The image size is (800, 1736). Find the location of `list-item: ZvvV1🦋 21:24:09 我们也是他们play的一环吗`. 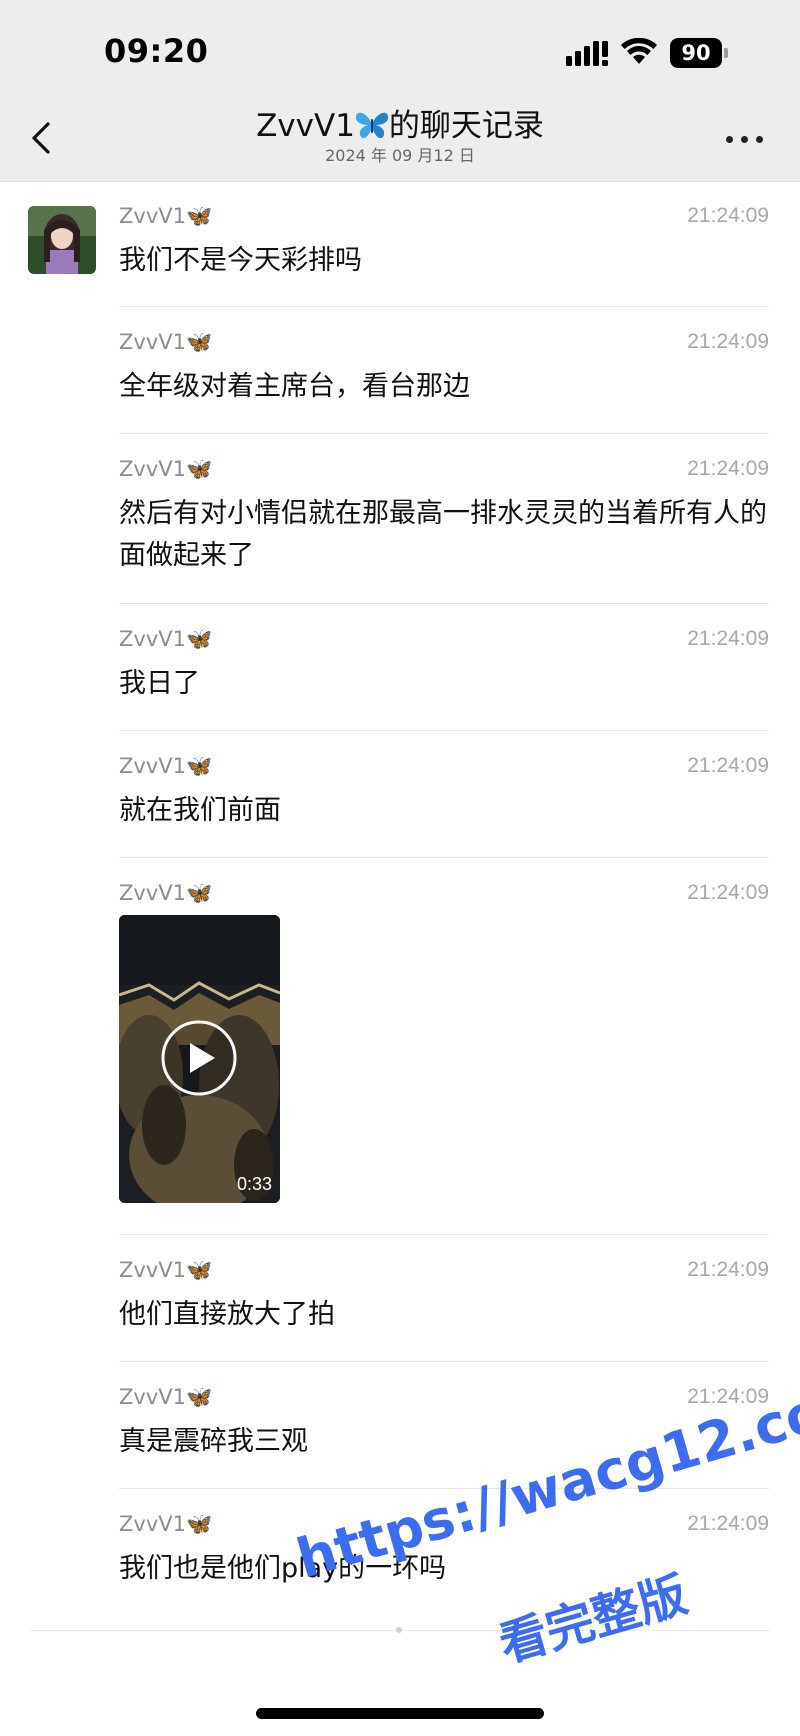

list-item: ZvvV1🦋 21:24:09 我们也是他们play的一环吗 is located at coordinates (444, 1553).